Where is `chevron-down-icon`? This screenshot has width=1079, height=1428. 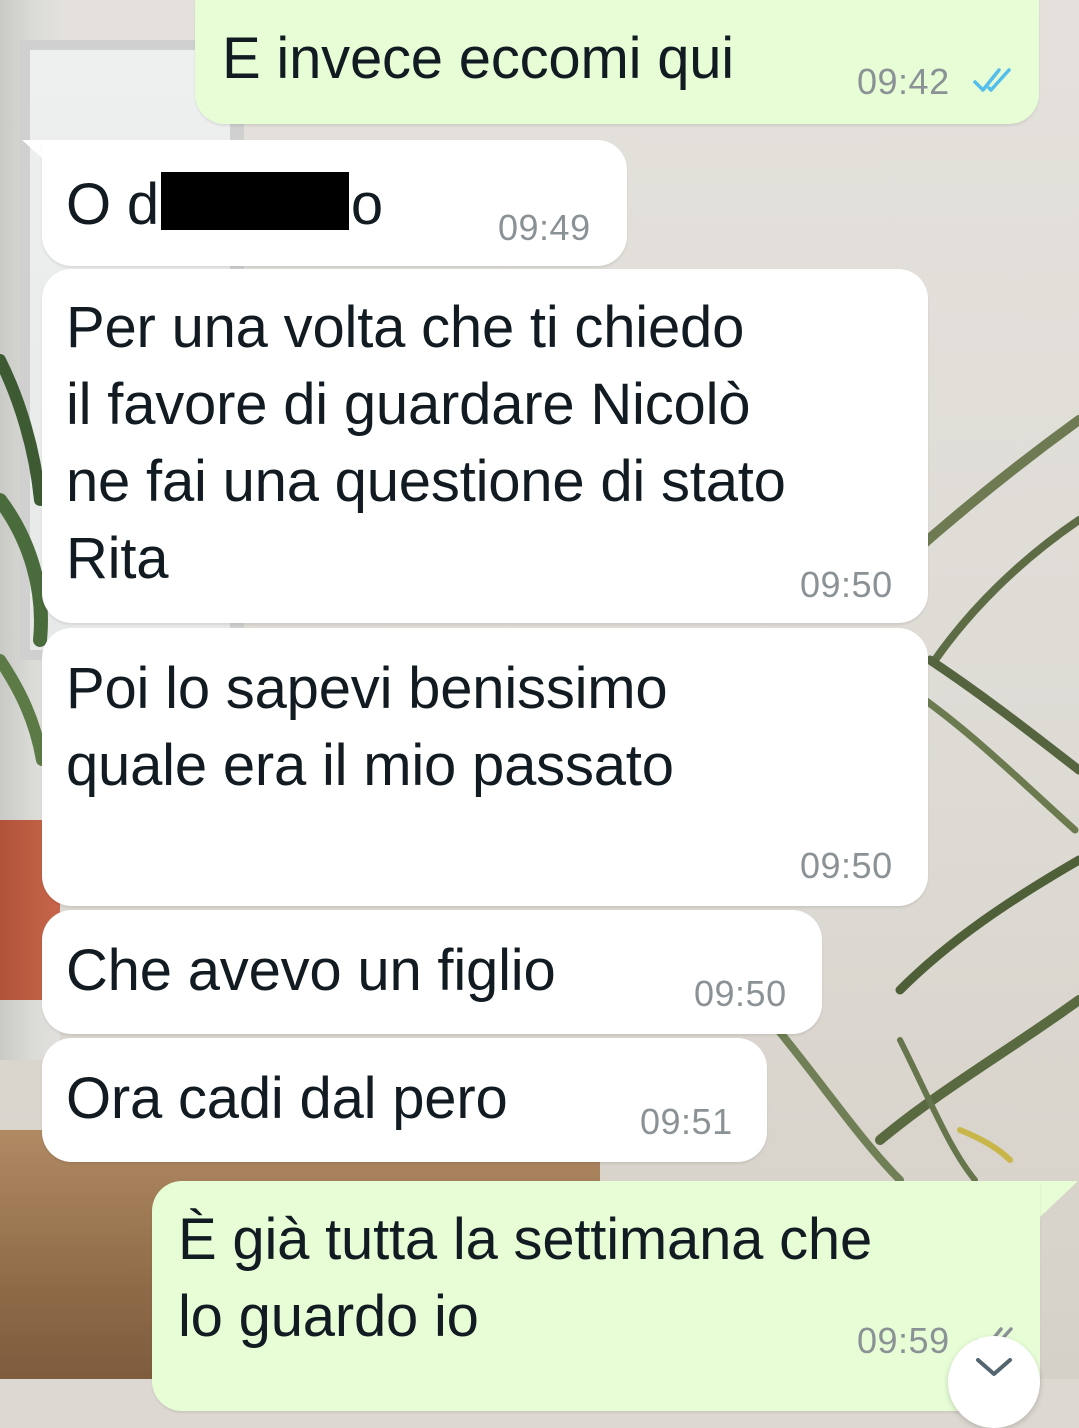
chevron-down-icon is located at coordinates (994, 1367).